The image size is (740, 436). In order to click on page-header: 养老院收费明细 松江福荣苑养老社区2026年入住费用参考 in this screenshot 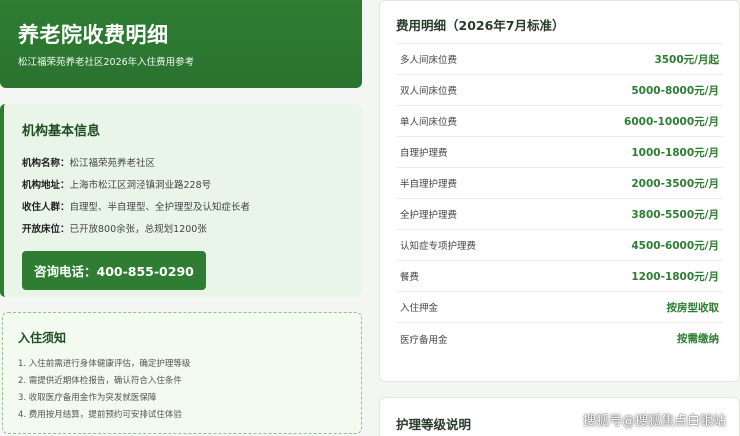, I will do `click(181, 44)`.